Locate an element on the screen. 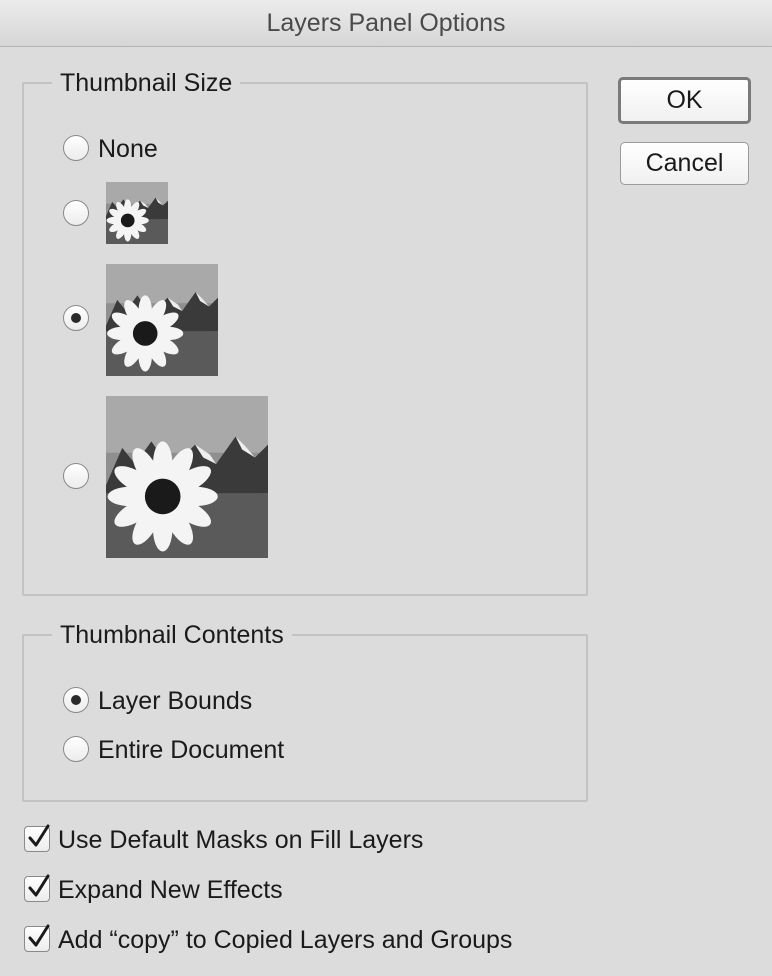  expand-effects-checkbox is located at coordinates (37, 888).